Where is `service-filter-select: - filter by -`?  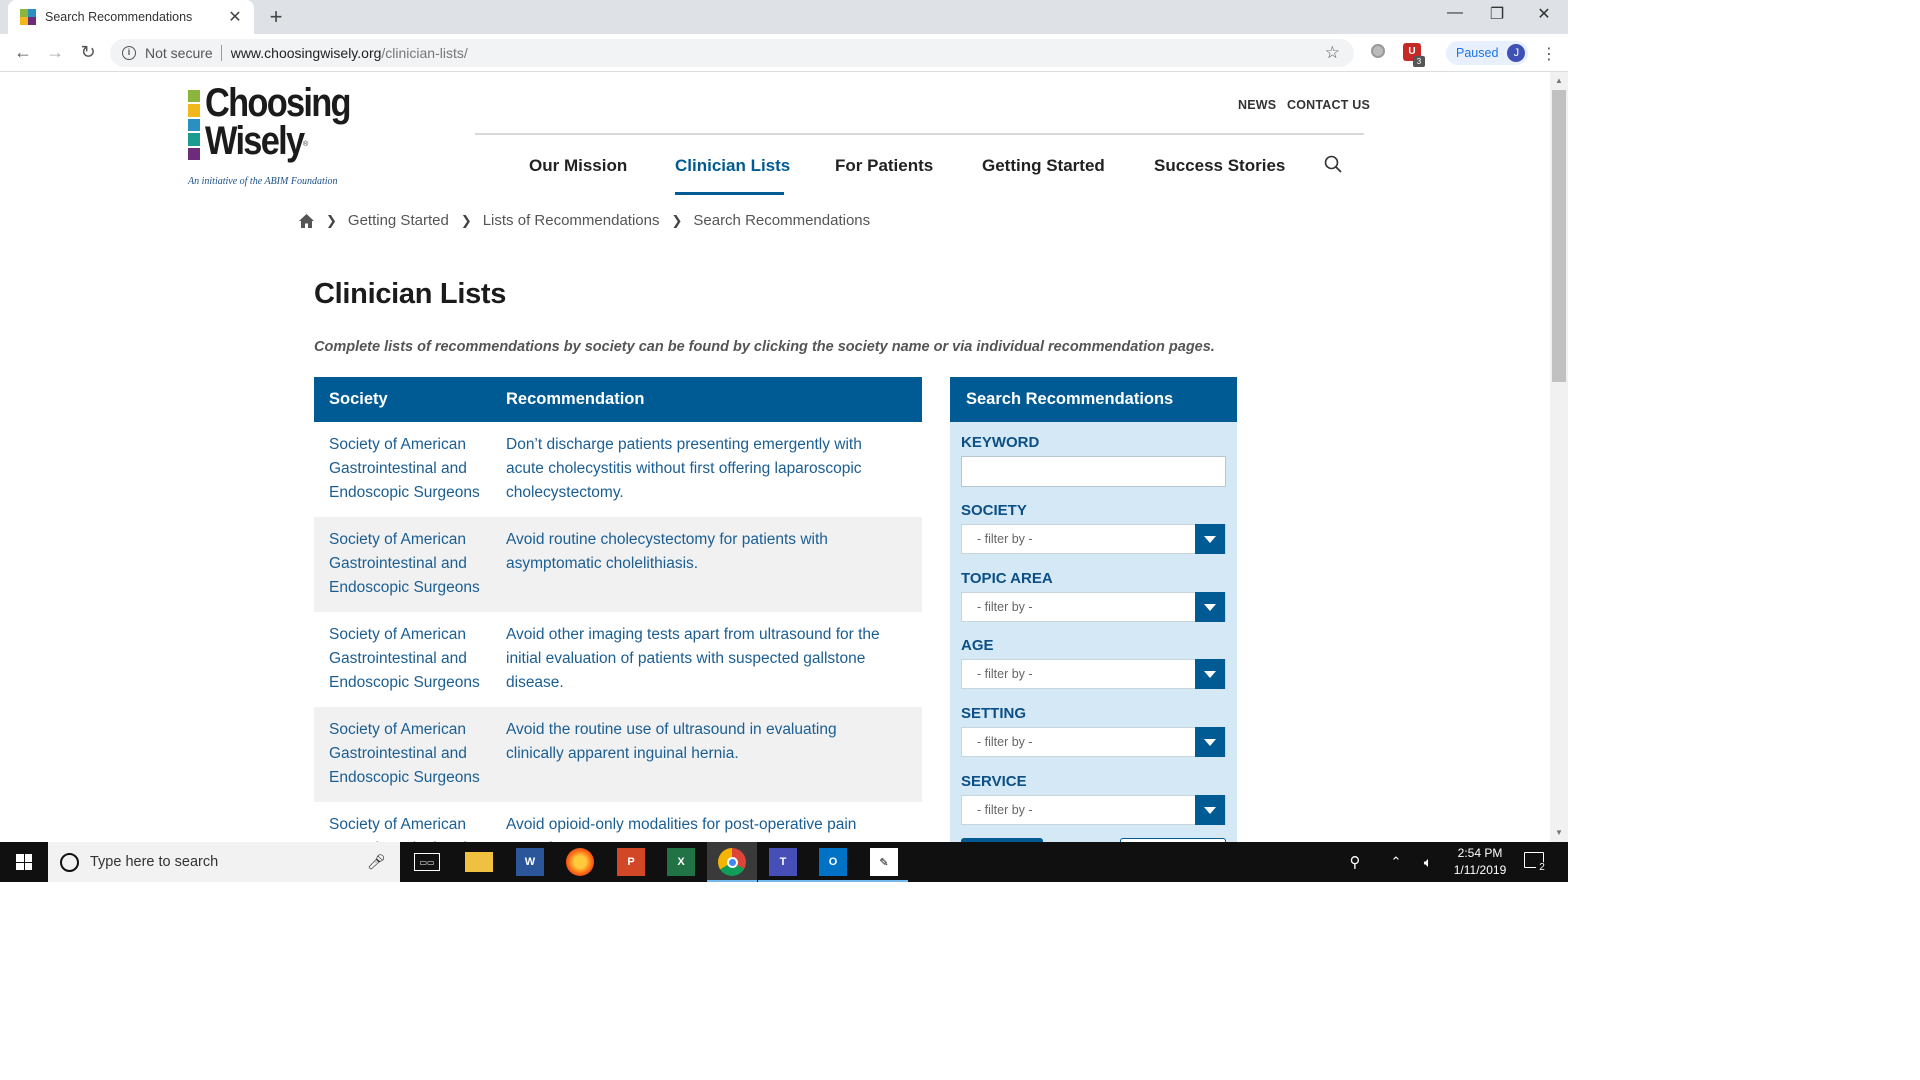
service-filter-select: - filter by - is located at coordinates (1093, 810).